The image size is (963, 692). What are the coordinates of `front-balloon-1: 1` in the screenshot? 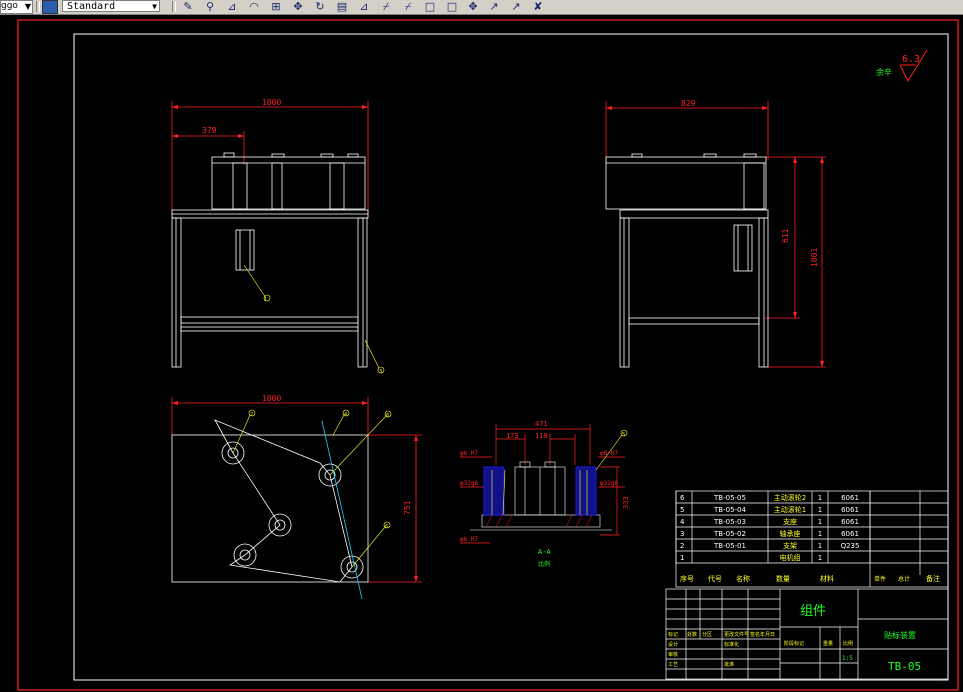 It's located at (265, 300).